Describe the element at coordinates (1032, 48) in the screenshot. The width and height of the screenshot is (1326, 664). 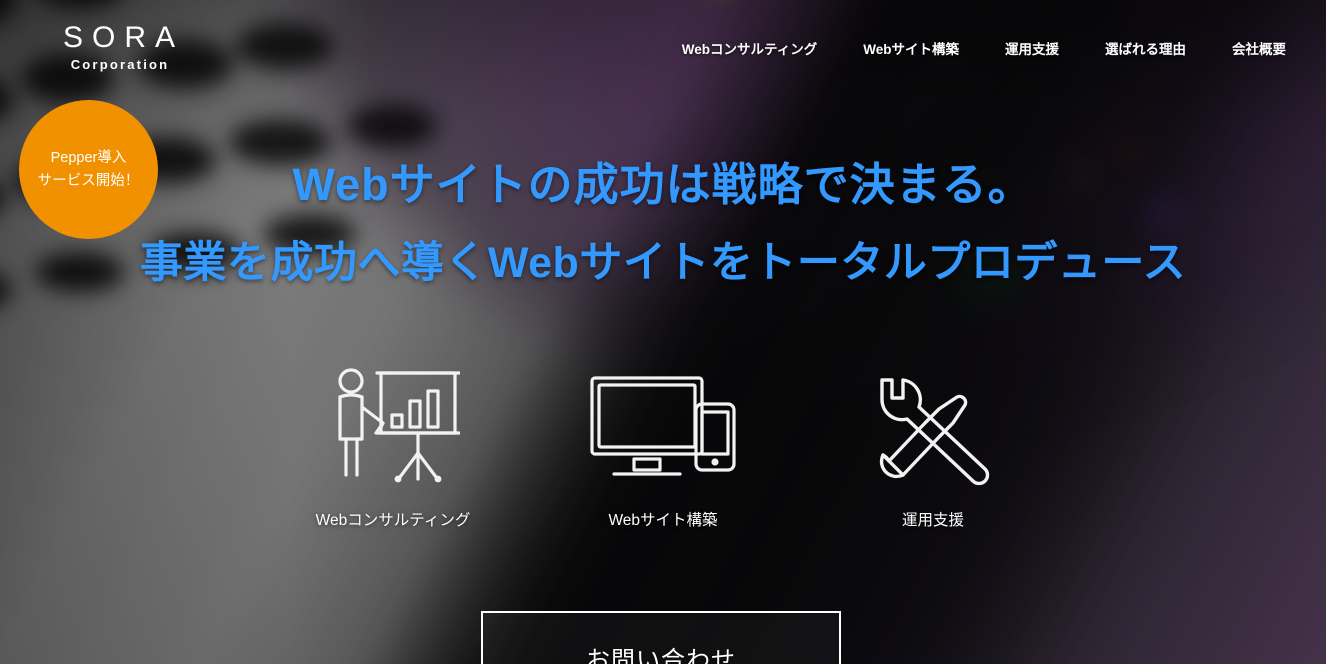
I see `nav-item-operation-support: 運用支援` at that location.